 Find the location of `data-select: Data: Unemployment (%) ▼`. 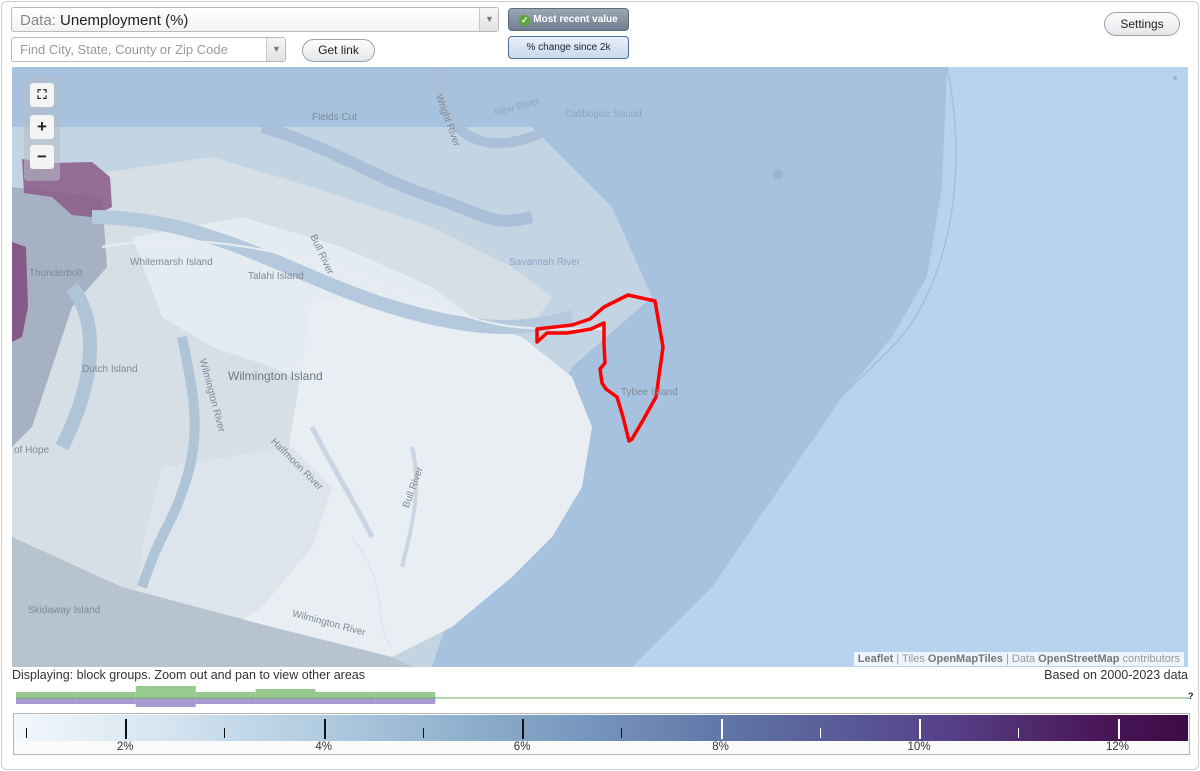

data-select: Data: Unemployment (%) ▼ is located at coordinates (255, 19).